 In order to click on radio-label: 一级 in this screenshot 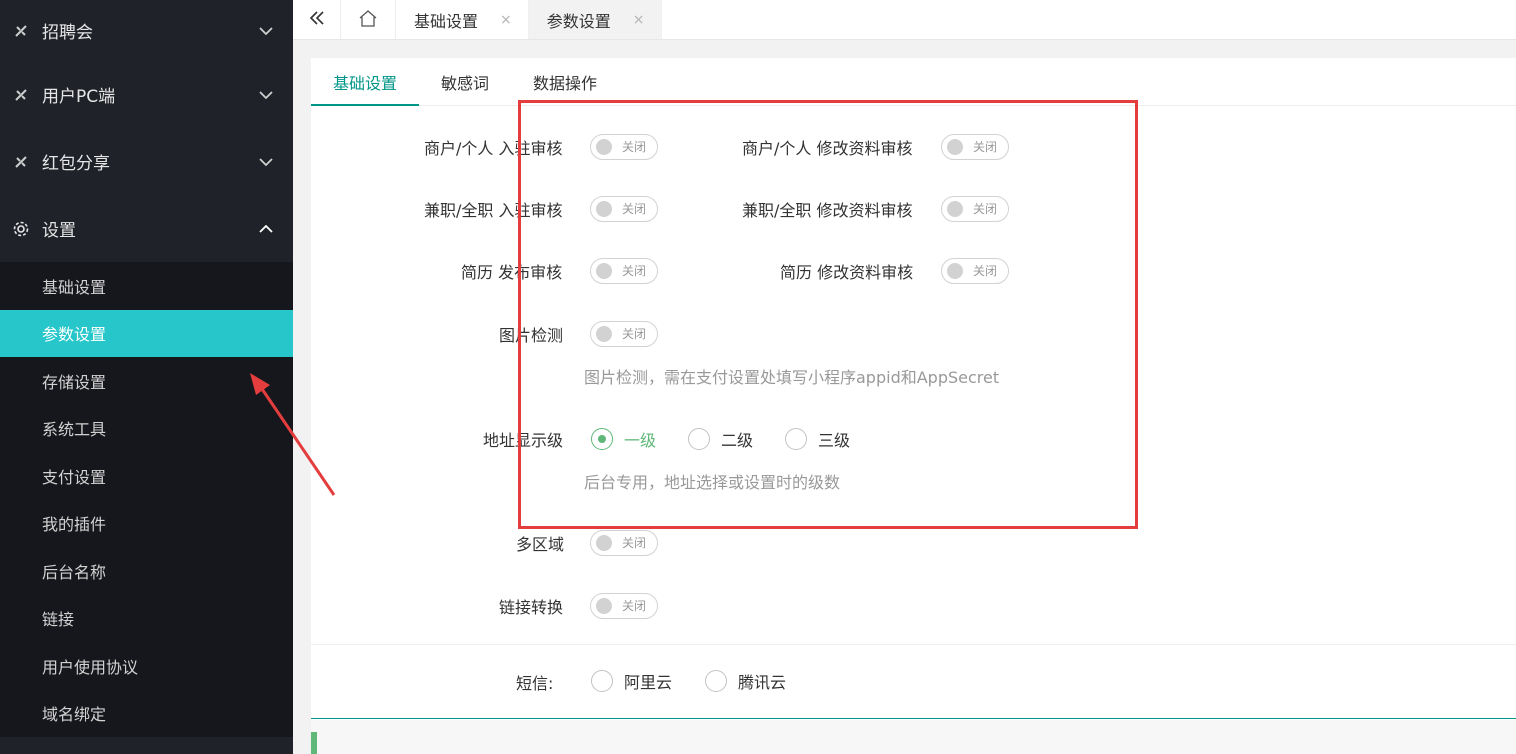, I will do `click(640, 440)`.